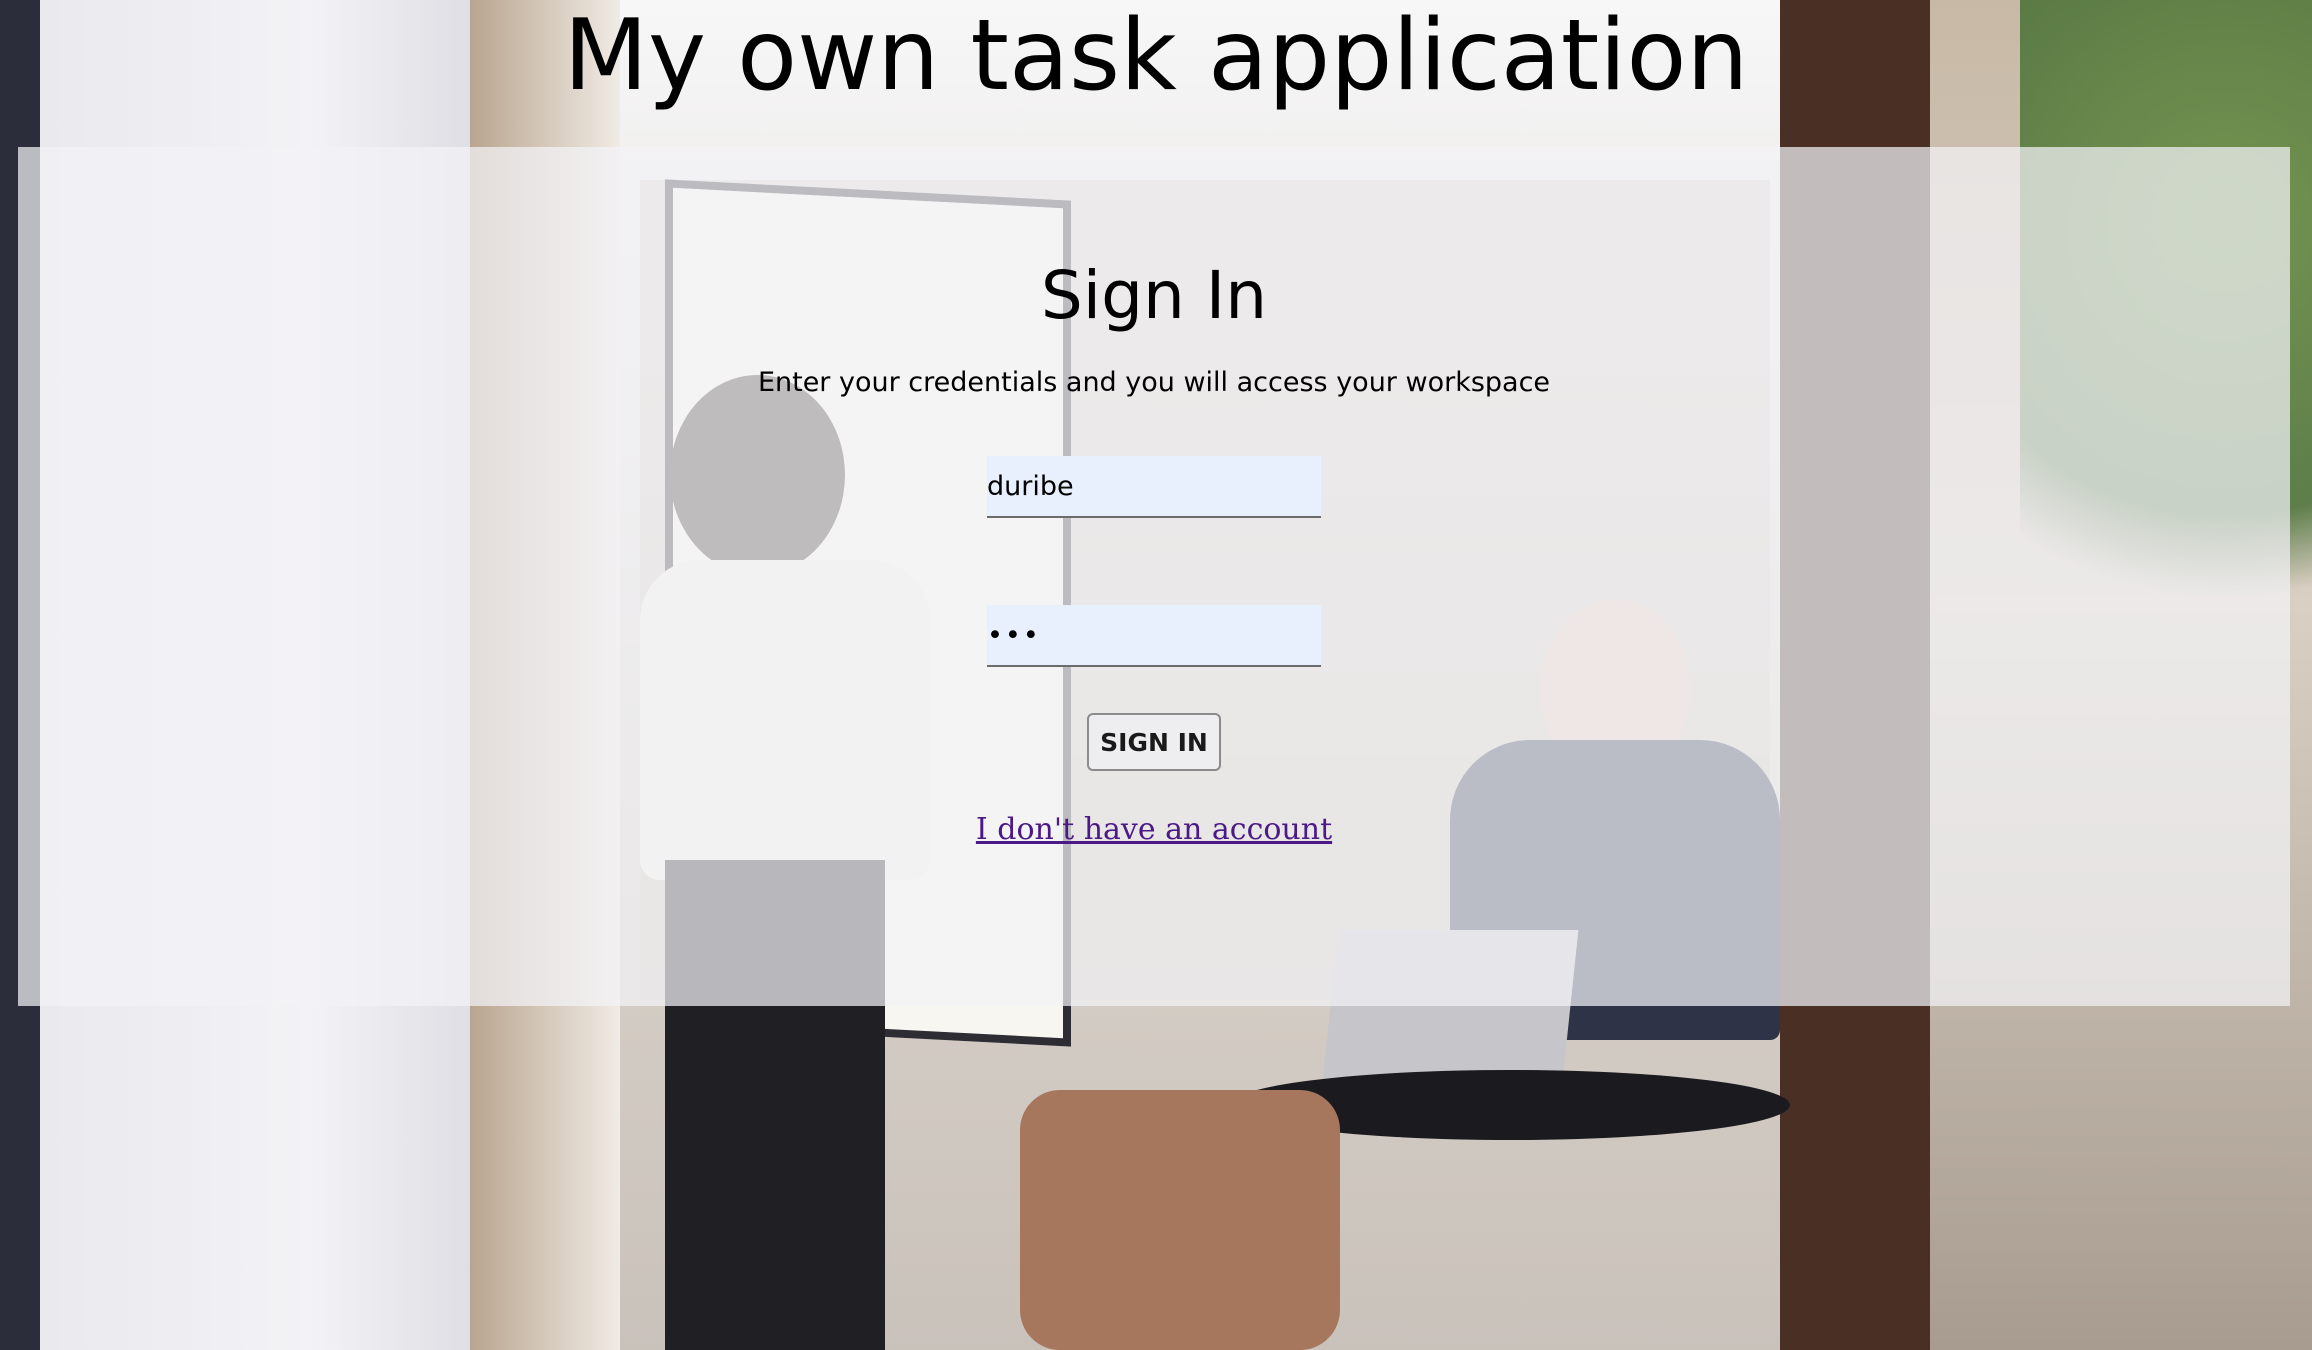 The height and width of the screenshot is (1350, 2312). Describe the element at coordinates (1154, 487) in the screenshot. I see `username-input` at that location.